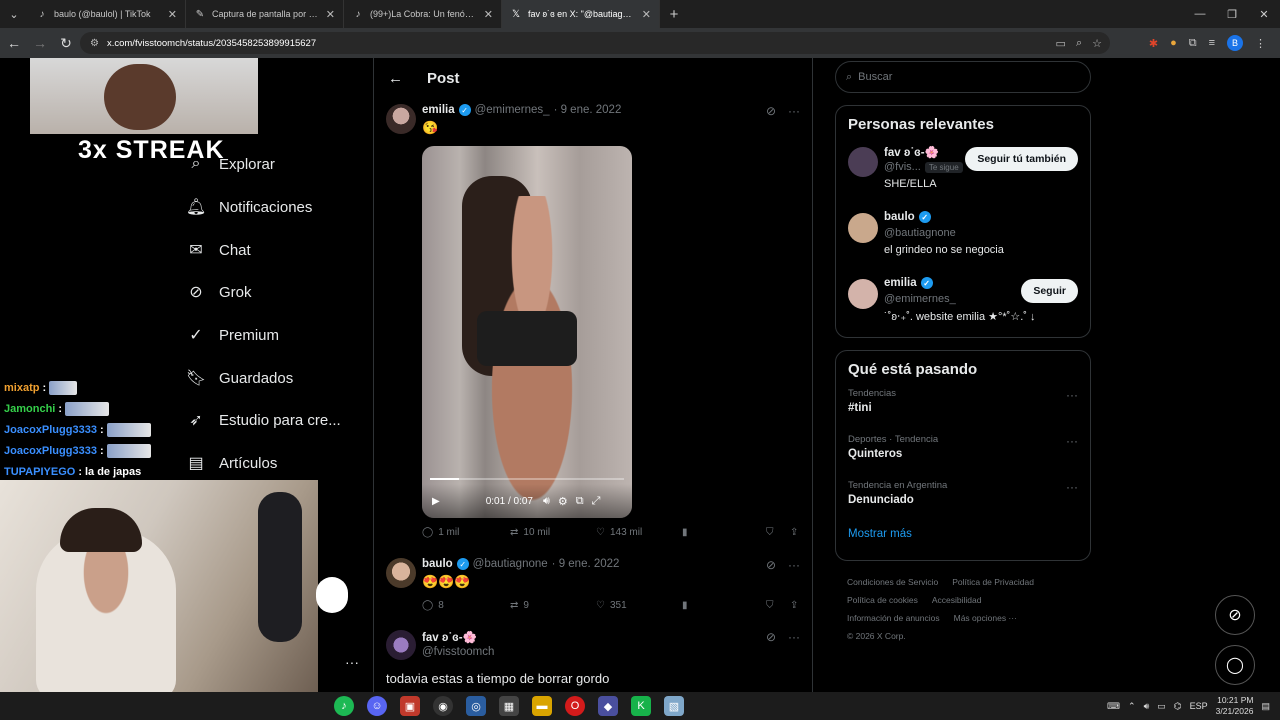 Image resolution: width=1280 pixels, height=720 pixels. What do you see at coordinates (443, 706) in the screenshot?
I see `obs-icon: ◉` at bounding box center [443, 706].